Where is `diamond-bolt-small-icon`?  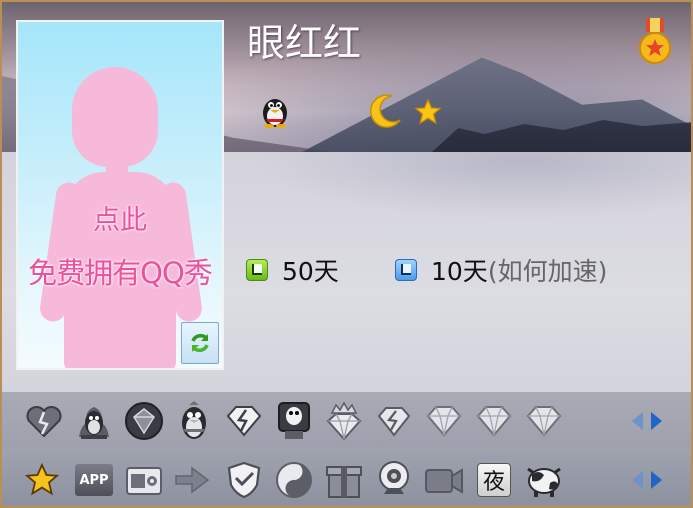 diamond-bolt-small-icon is located at coordinates (394, 421).